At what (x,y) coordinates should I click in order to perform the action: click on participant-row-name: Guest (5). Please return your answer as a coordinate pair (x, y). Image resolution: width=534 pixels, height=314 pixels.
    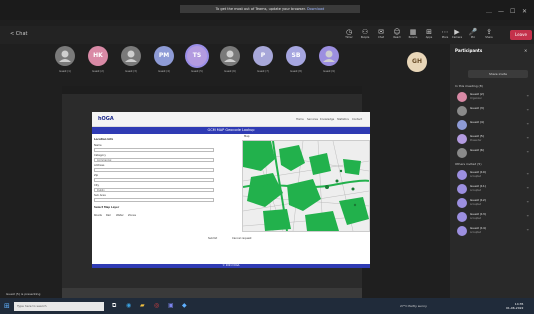
    Looking at the image, I should click on (477, 136).